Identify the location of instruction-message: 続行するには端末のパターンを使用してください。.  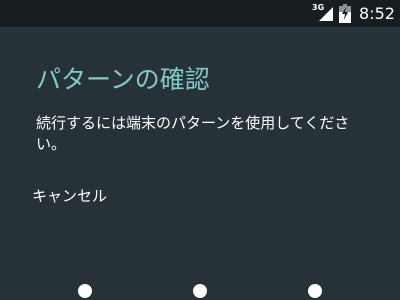
(193, 133).